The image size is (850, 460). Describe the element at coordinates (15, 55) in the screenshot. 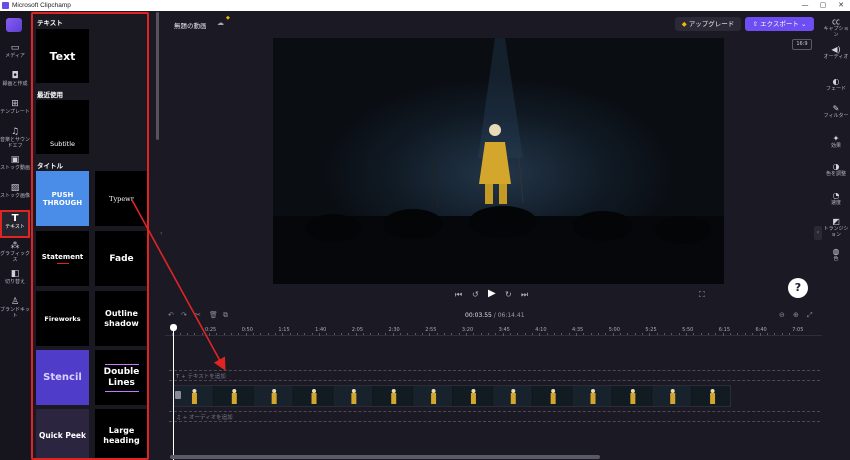

I see `sidebar-item-media: ▭ メディア` at that location.